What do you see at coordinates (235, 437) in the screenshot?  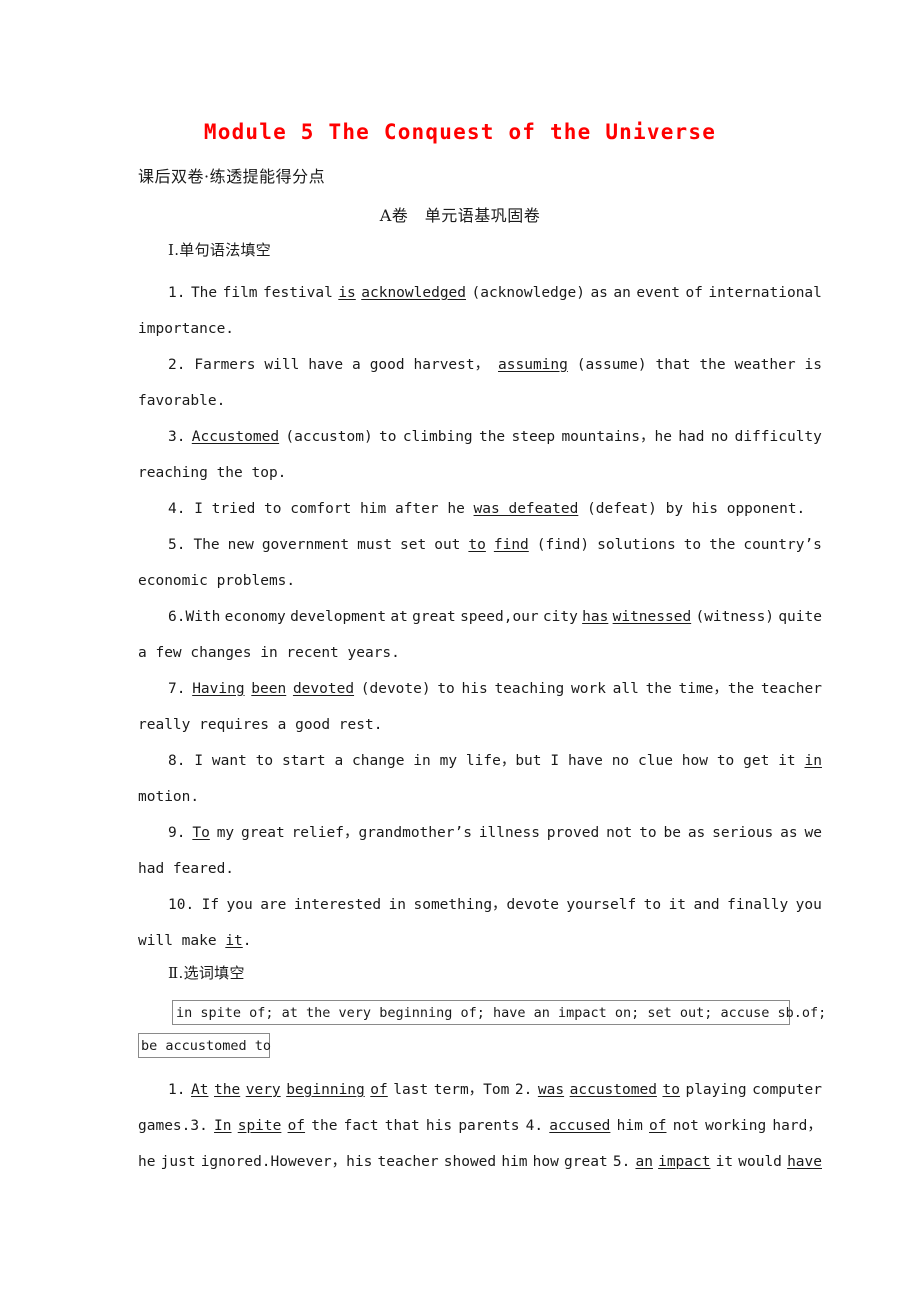 I see `answer-blank: Accustomed` at bounding box center [235, 437].